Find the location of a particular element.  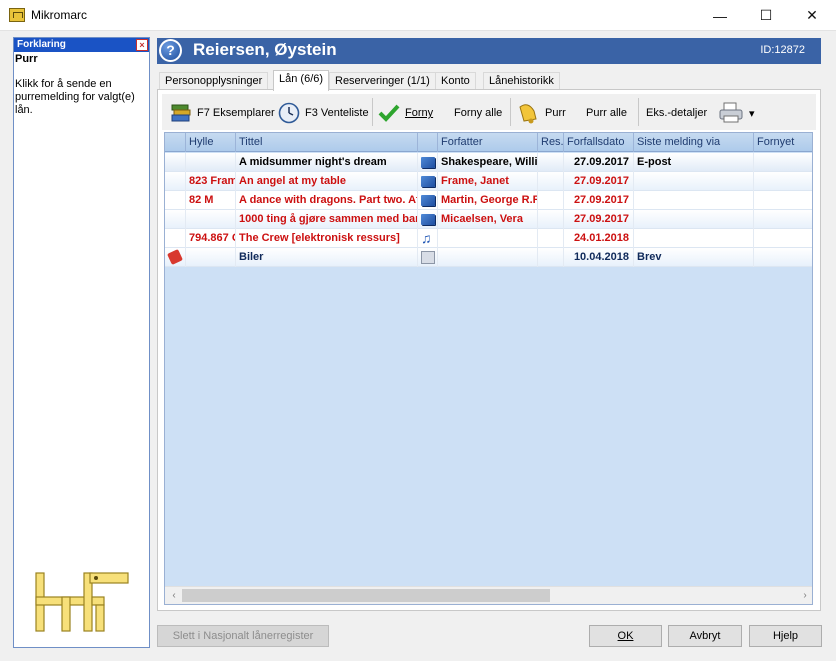

mikromarc-logo-icon is located at coordinates (82, 602).